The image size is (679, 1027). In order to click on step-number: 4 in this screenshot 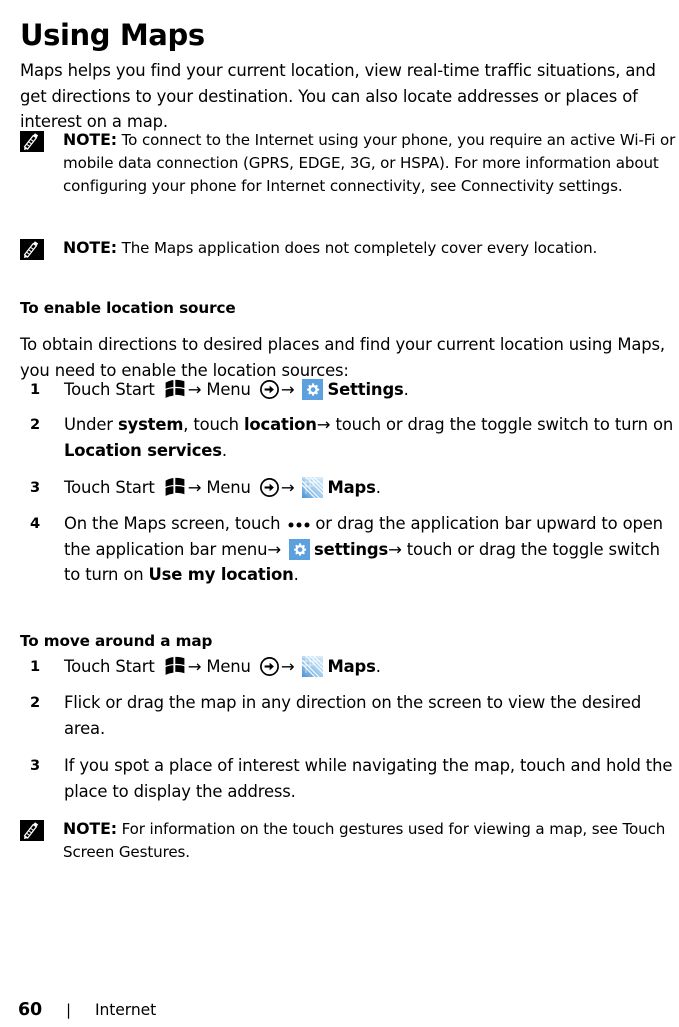, I will do `click(34, 523)`.